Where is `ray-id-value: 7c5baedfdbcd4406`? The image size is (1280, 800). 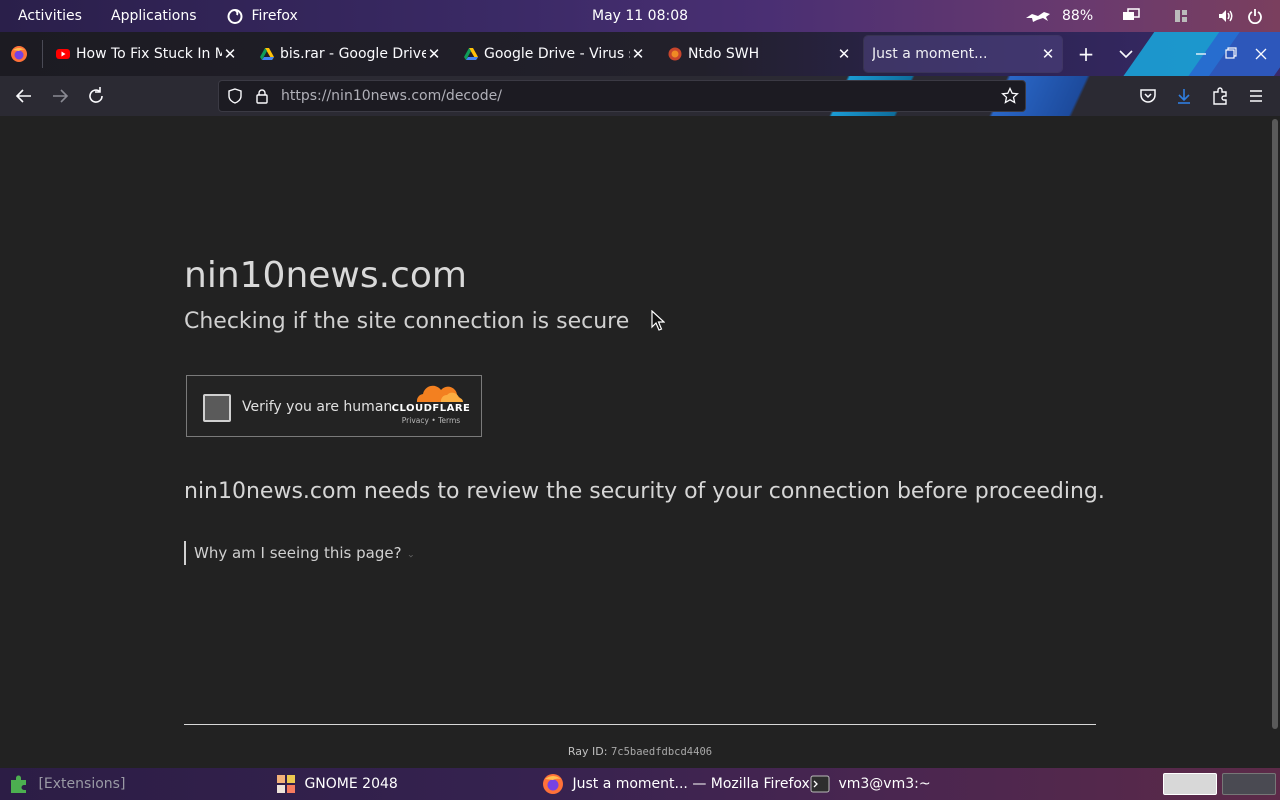
ray-id-value: 7c5baedfdbcd4406 is located at coordinates (661, 752).